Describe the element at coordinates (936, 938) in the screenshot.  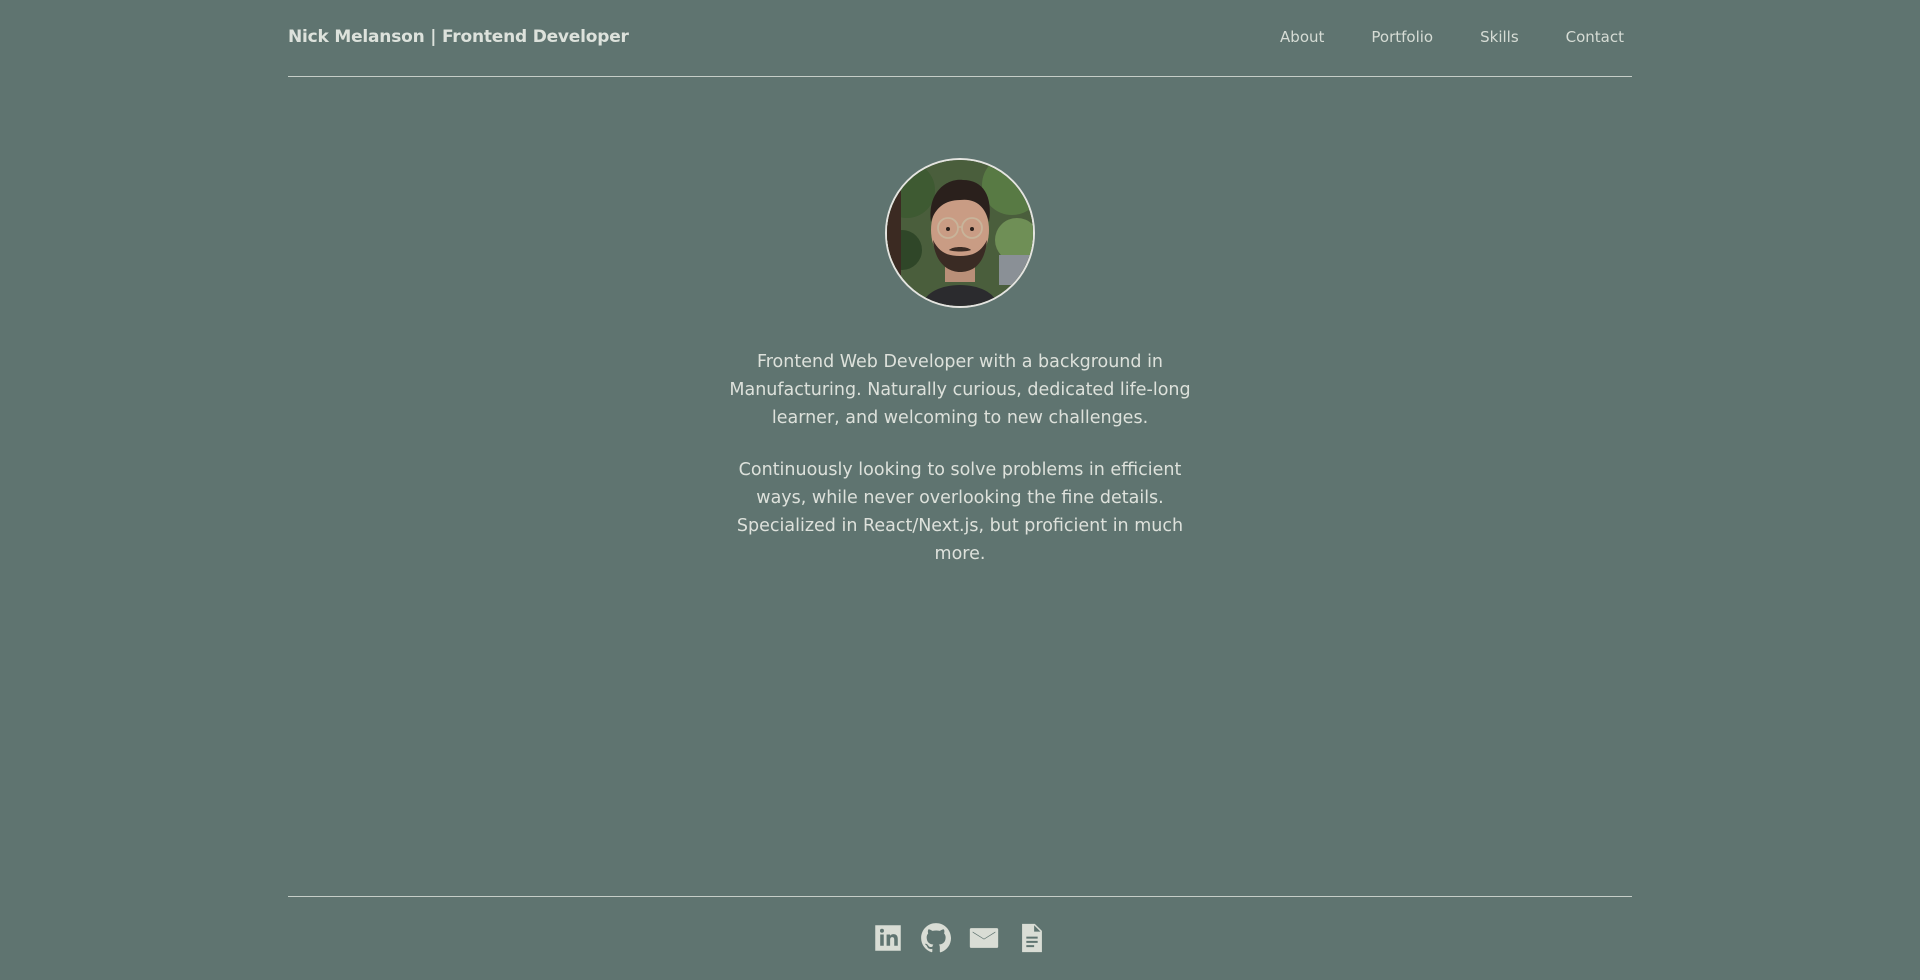
I see `github-icon` at that location.